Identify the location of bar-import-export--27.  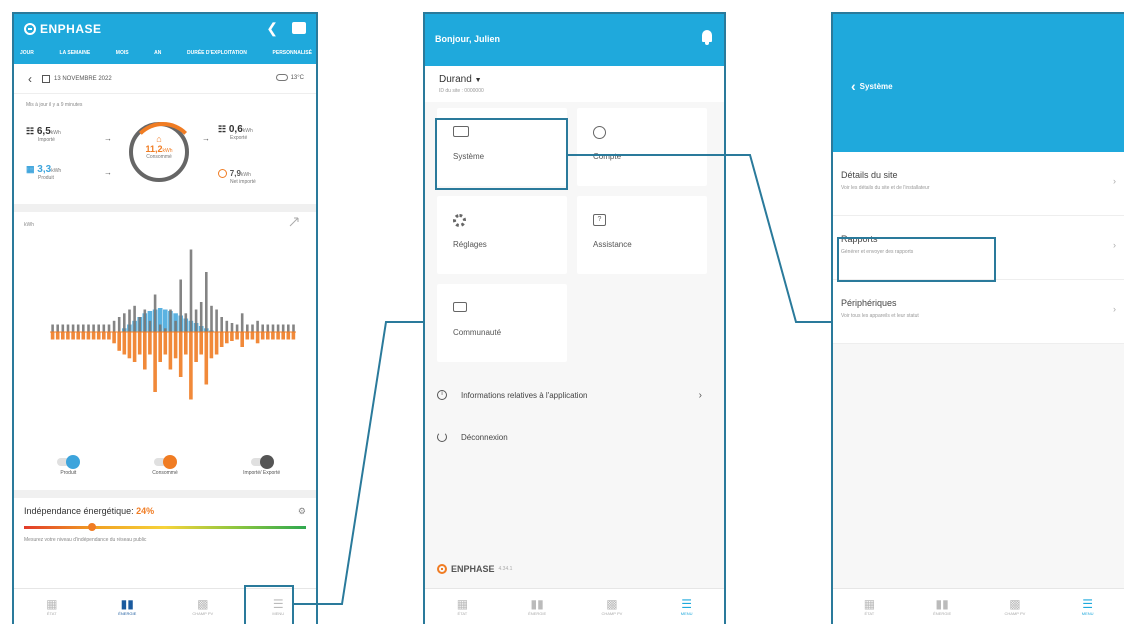
(191, 290).